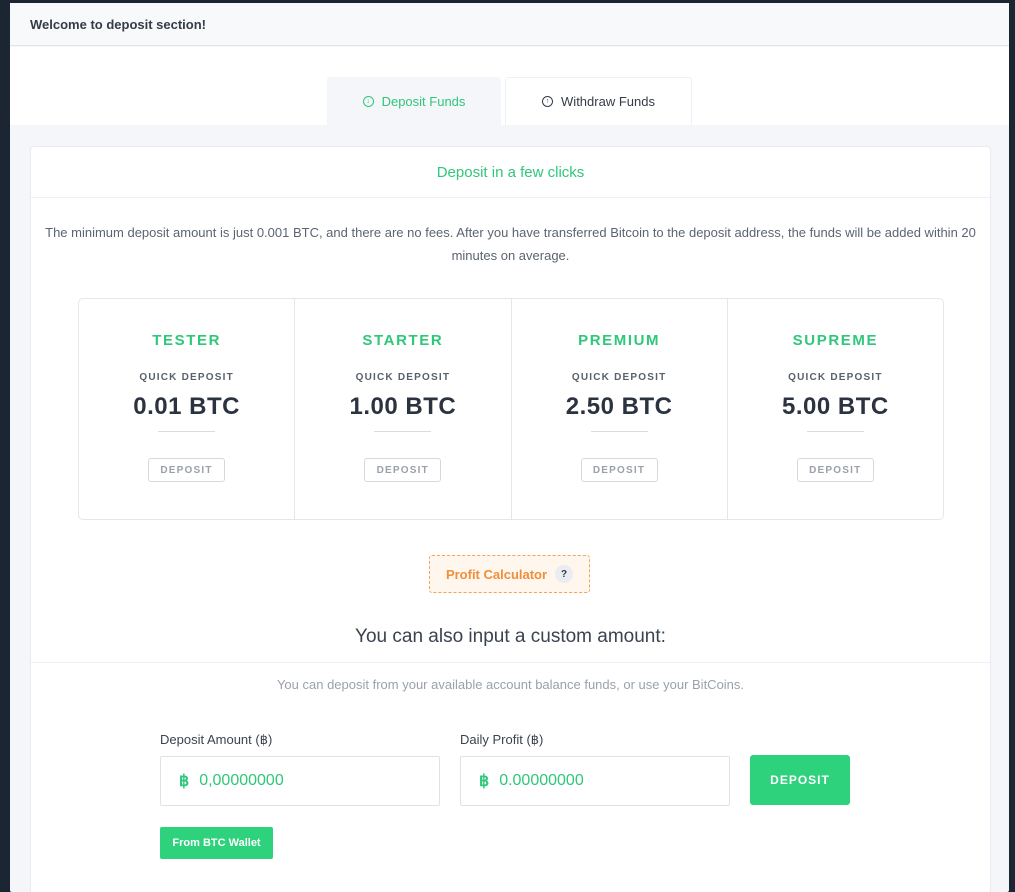 This screenshot has width=1015, height=892. Describe the element at coordinates (608, 101) in the screenshot. I see `tab-label: Withdraw Funds` at that location.